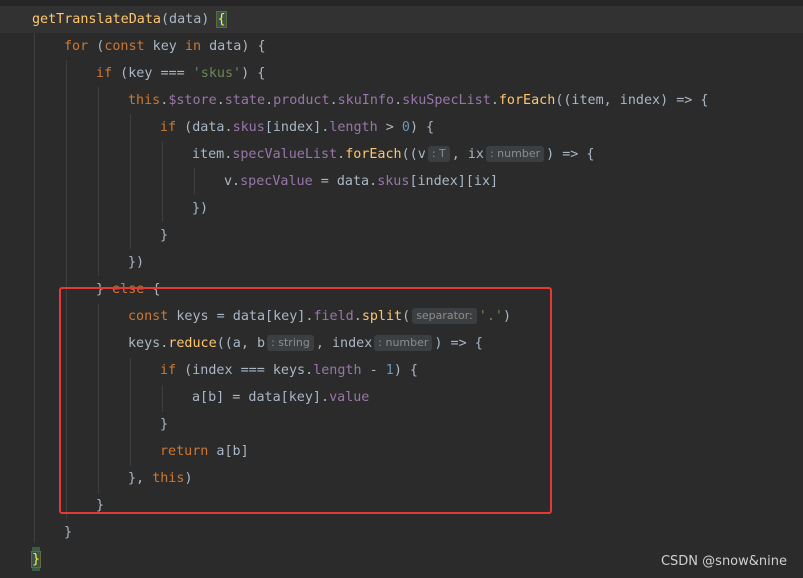 The width and height of the screenshot is (803, 578). What do you see at coordinates (204, 127) in the screenshot?
I see `code-token: (data.` at bounding box center [204, 127].